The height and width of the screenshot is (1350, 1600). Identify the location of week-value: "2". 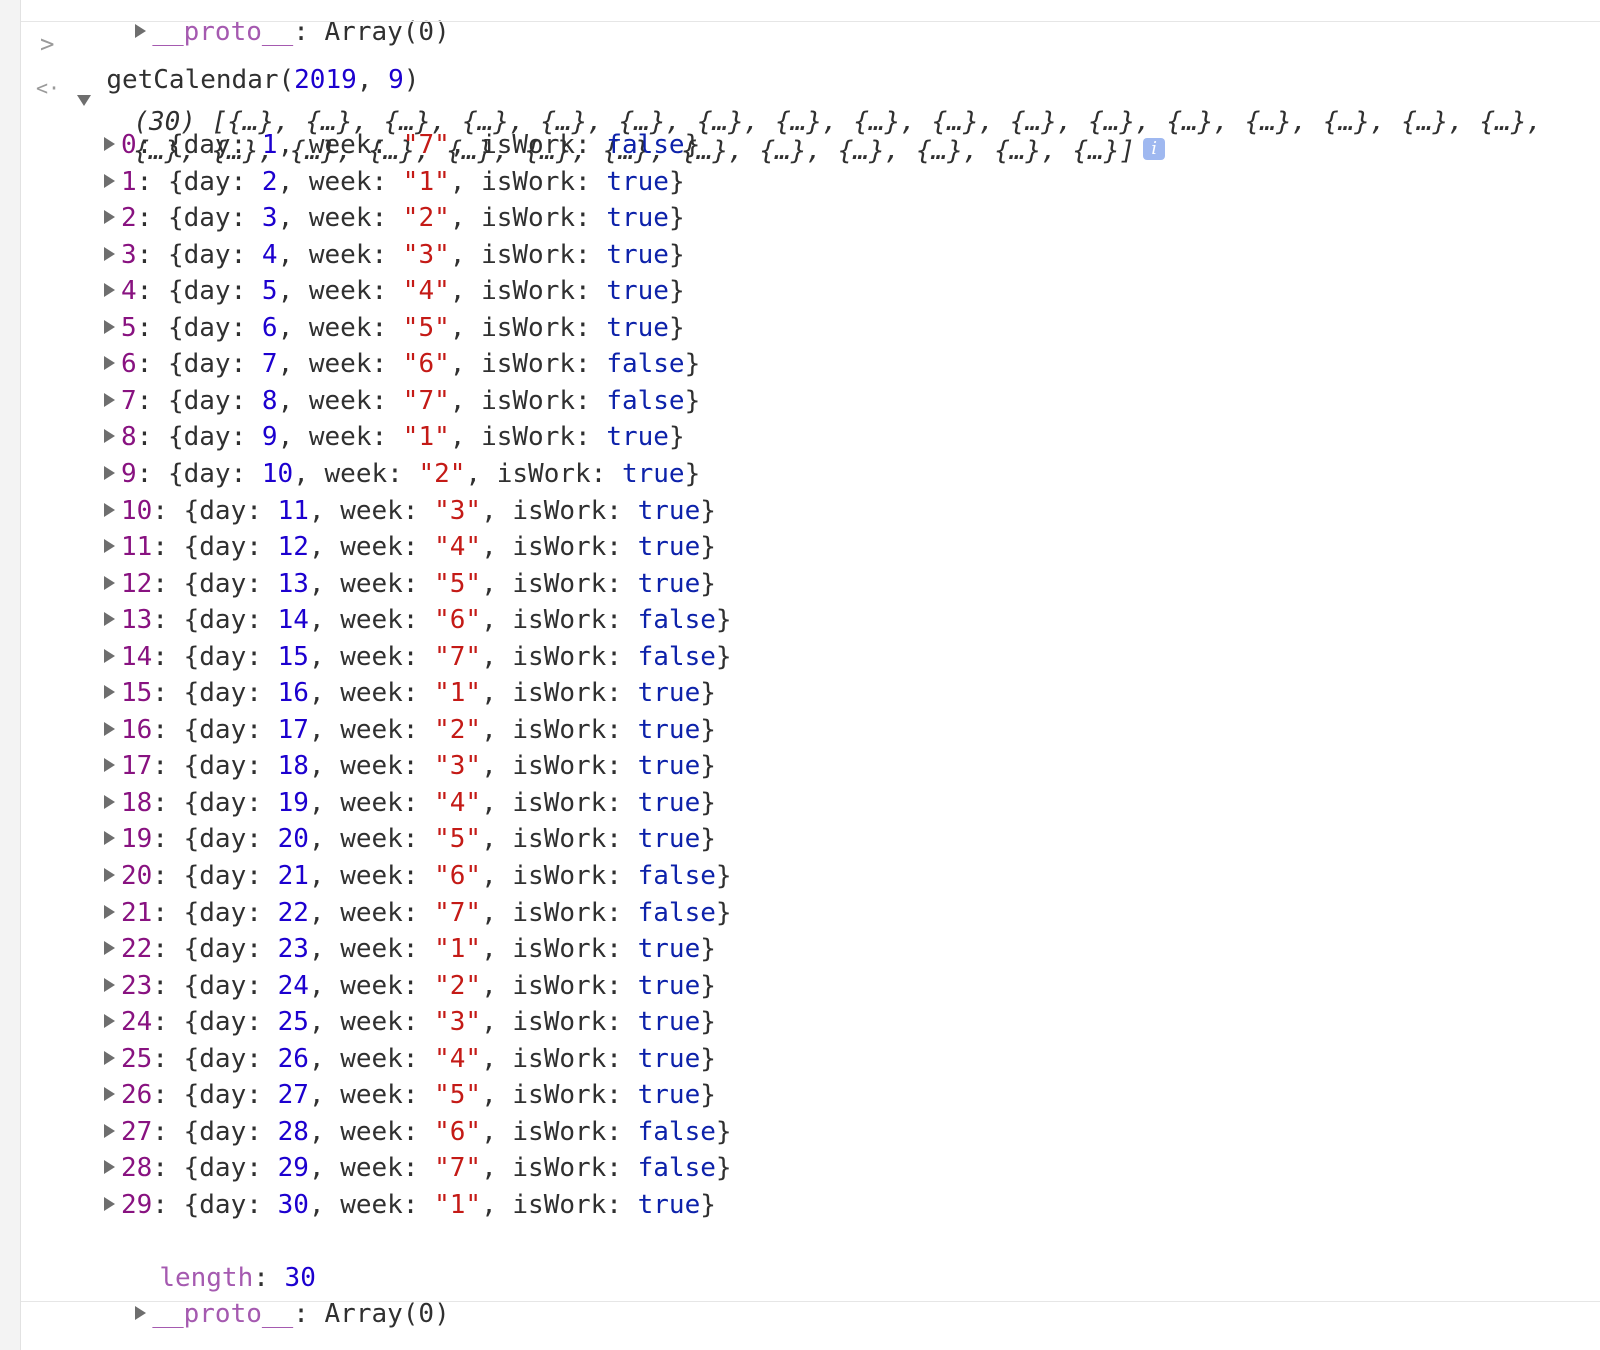
(458, 730).